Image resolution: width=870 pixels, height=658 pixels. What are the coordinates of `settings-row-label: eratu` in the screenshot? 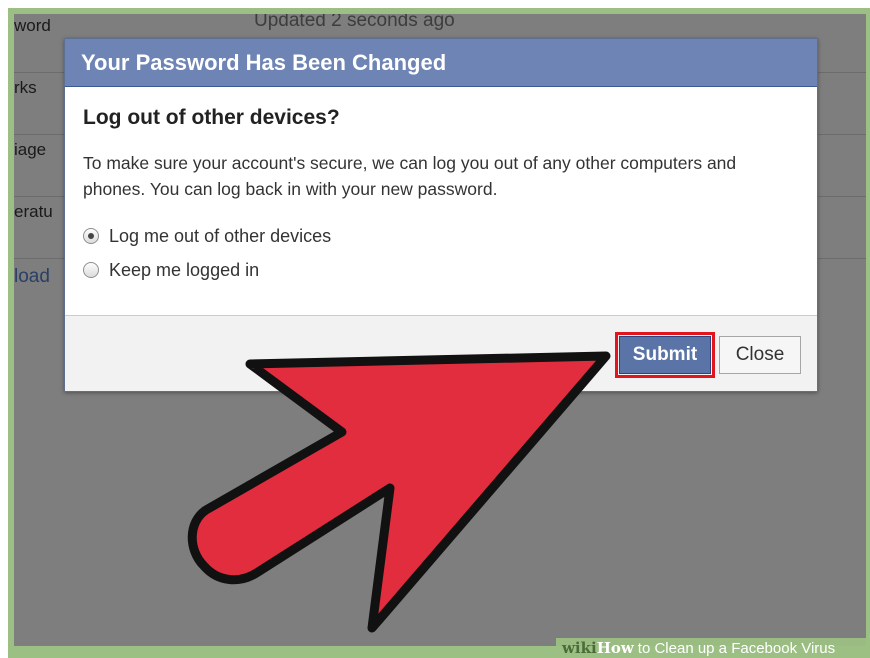 It's located at (33, 211).